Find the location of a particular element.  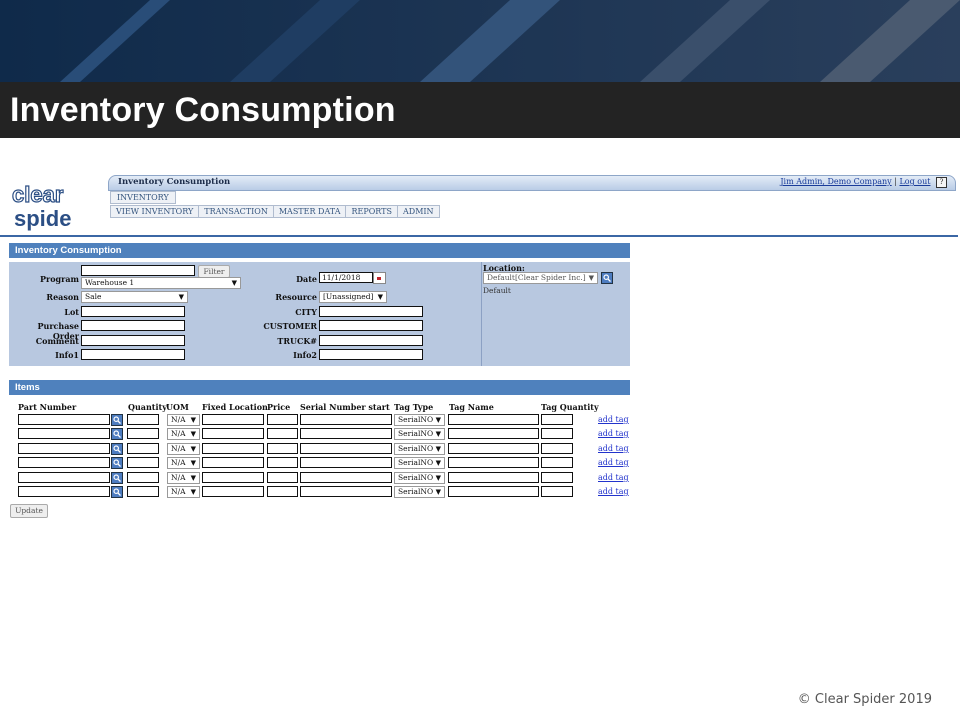

lot-input is located at coordinates (133, 311).